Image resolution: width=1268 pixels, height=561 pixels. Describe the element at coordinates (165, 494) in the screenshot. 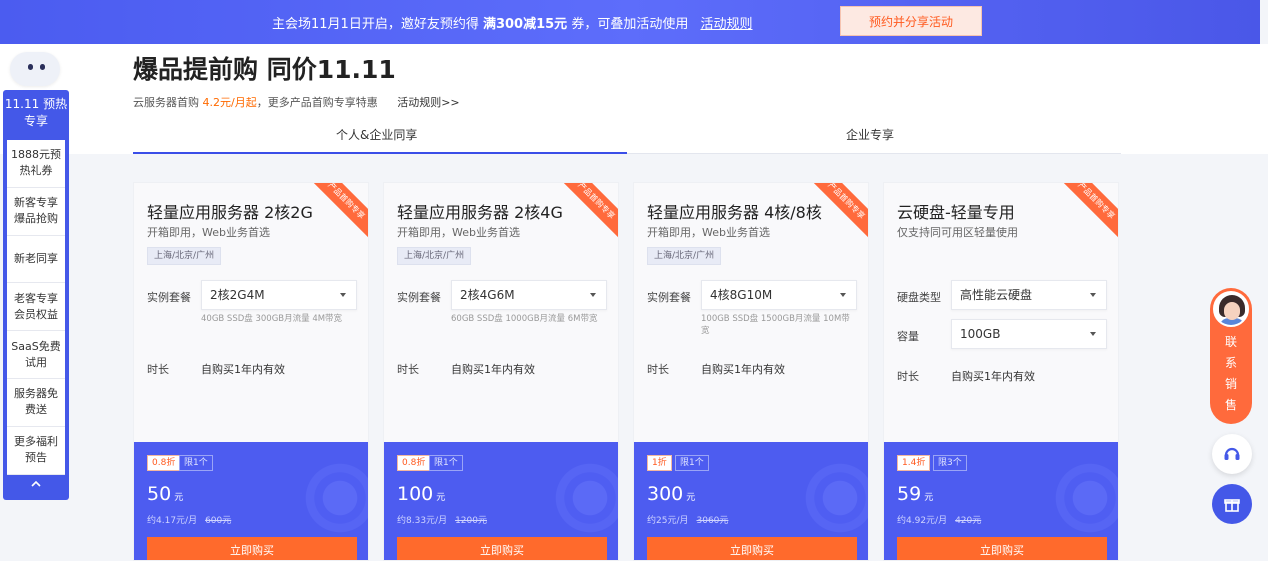

I see `price-value: 50 元` at that location.